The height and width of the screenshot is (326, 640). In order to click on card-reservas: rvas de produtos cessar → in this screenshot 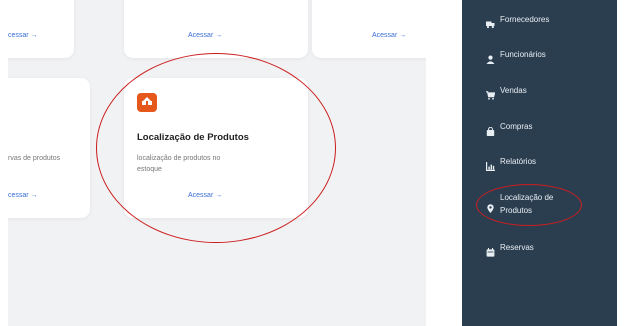, I will do `click(49, 148)`.